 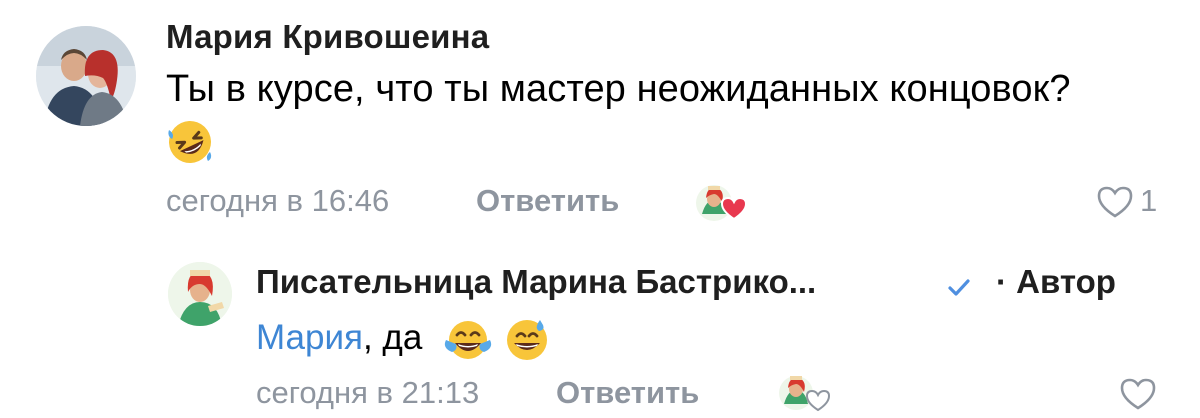 I want to click on author-reaction-empty-heart-icon, so click(x=805, y=394).